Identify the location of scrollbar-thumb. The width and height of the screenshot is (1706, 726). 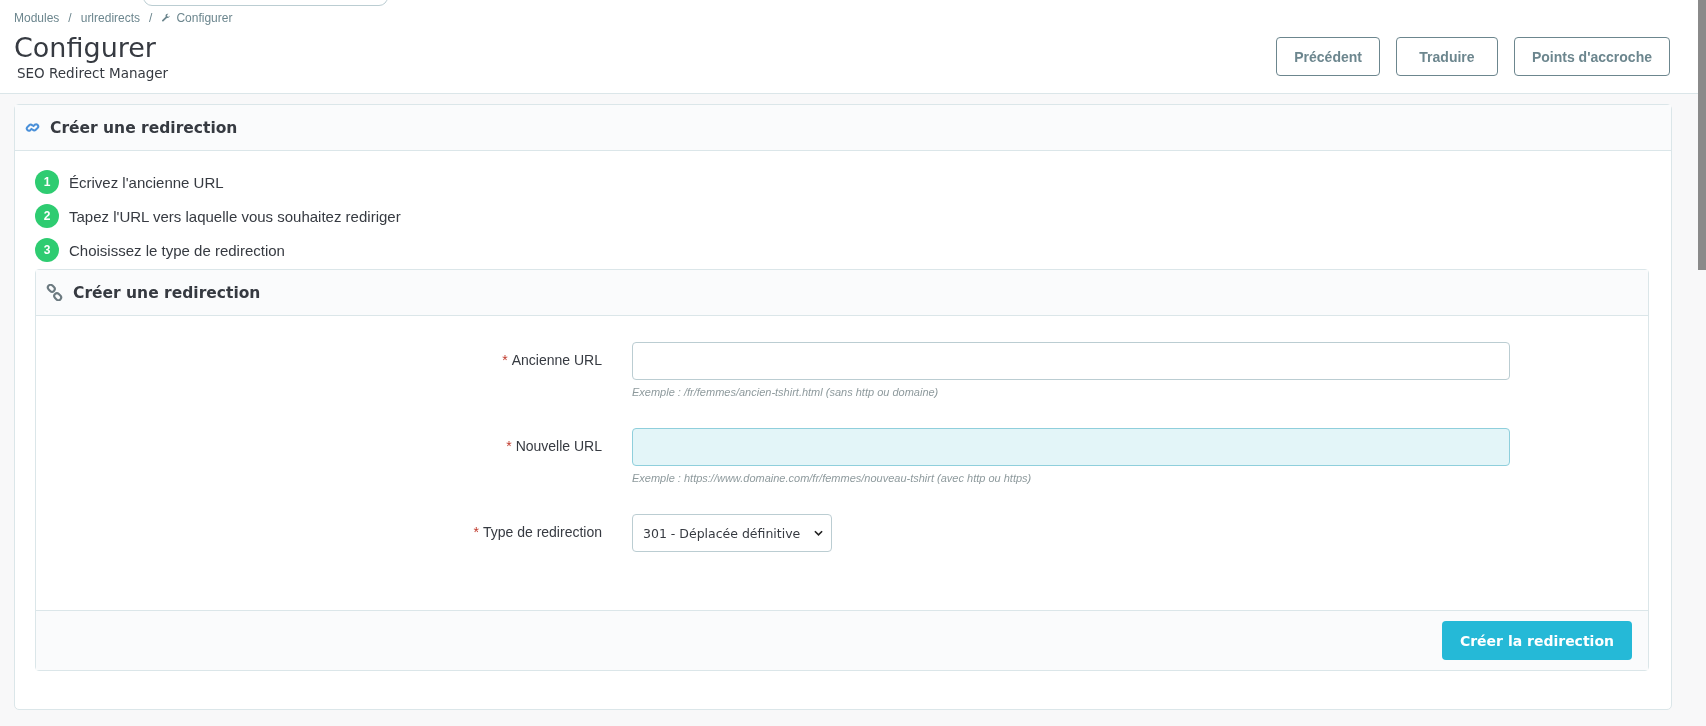
(1702, 135).